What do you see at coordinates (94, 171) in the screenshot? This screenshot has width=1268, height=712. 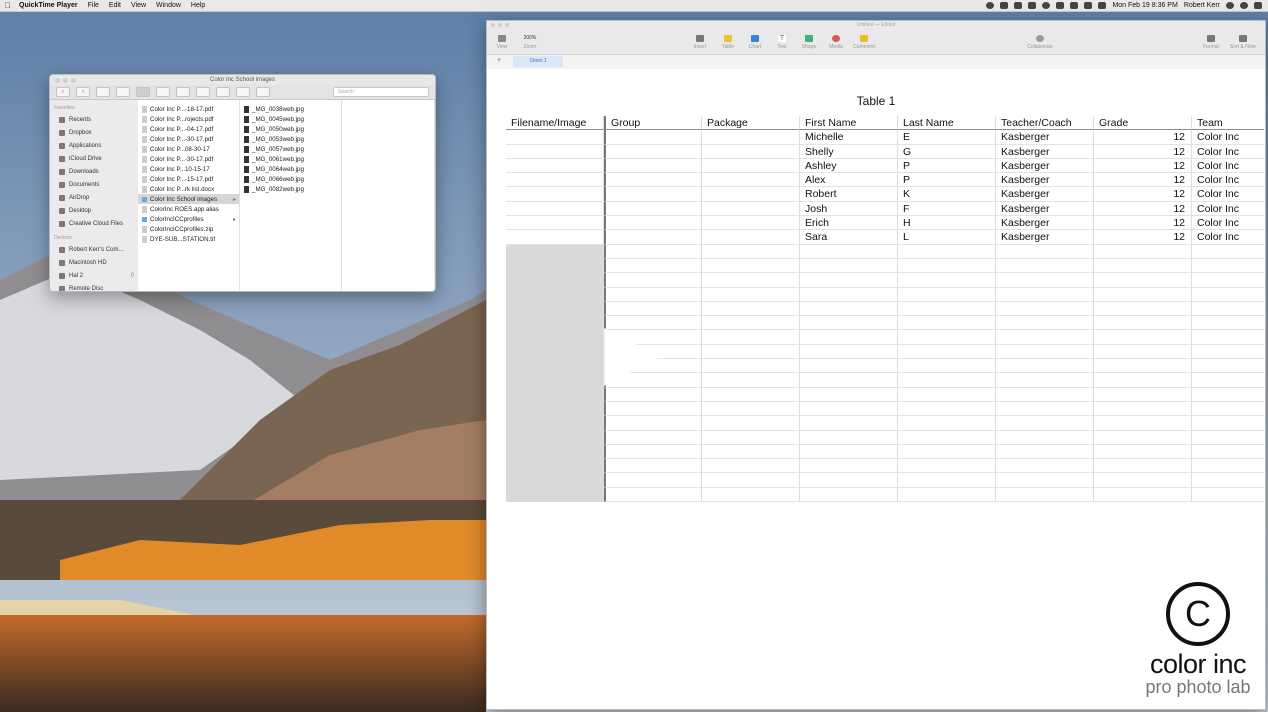 I see `sidebar-item-downloads: Downloads` at bounding box center [94, 171].